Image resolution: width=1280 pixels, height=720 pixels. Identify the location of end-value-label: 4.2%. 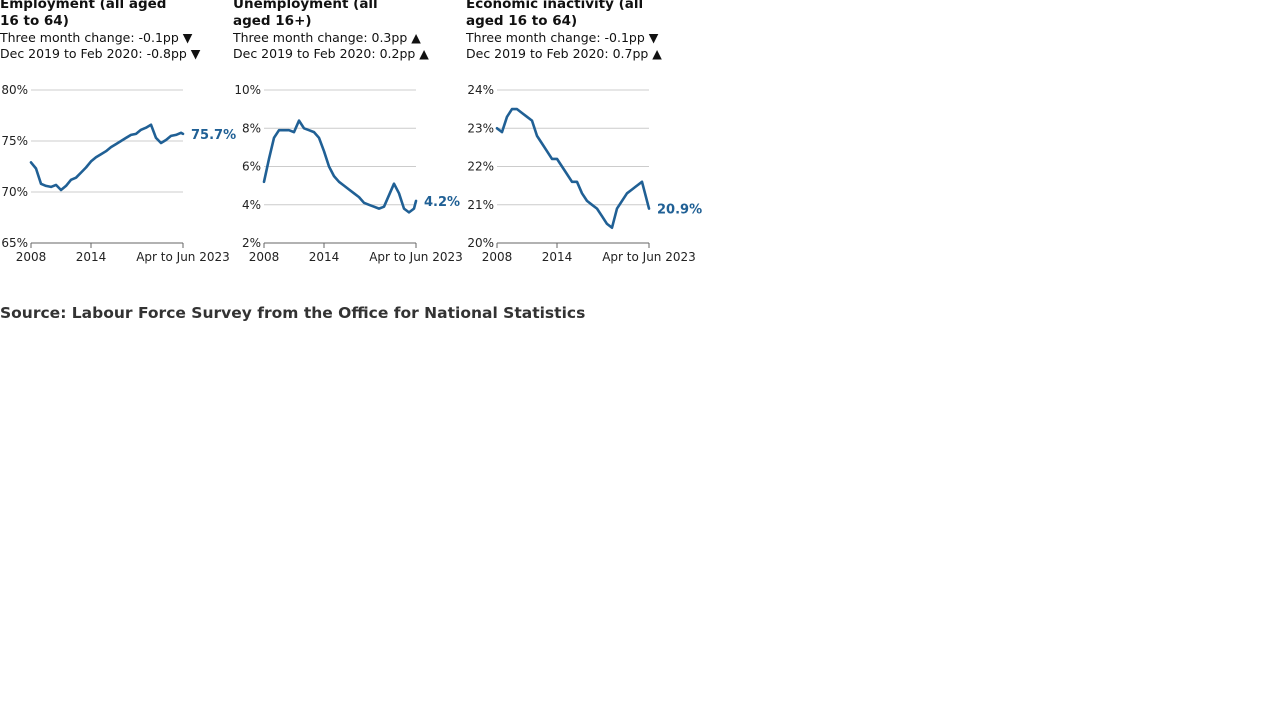
(442, 202).